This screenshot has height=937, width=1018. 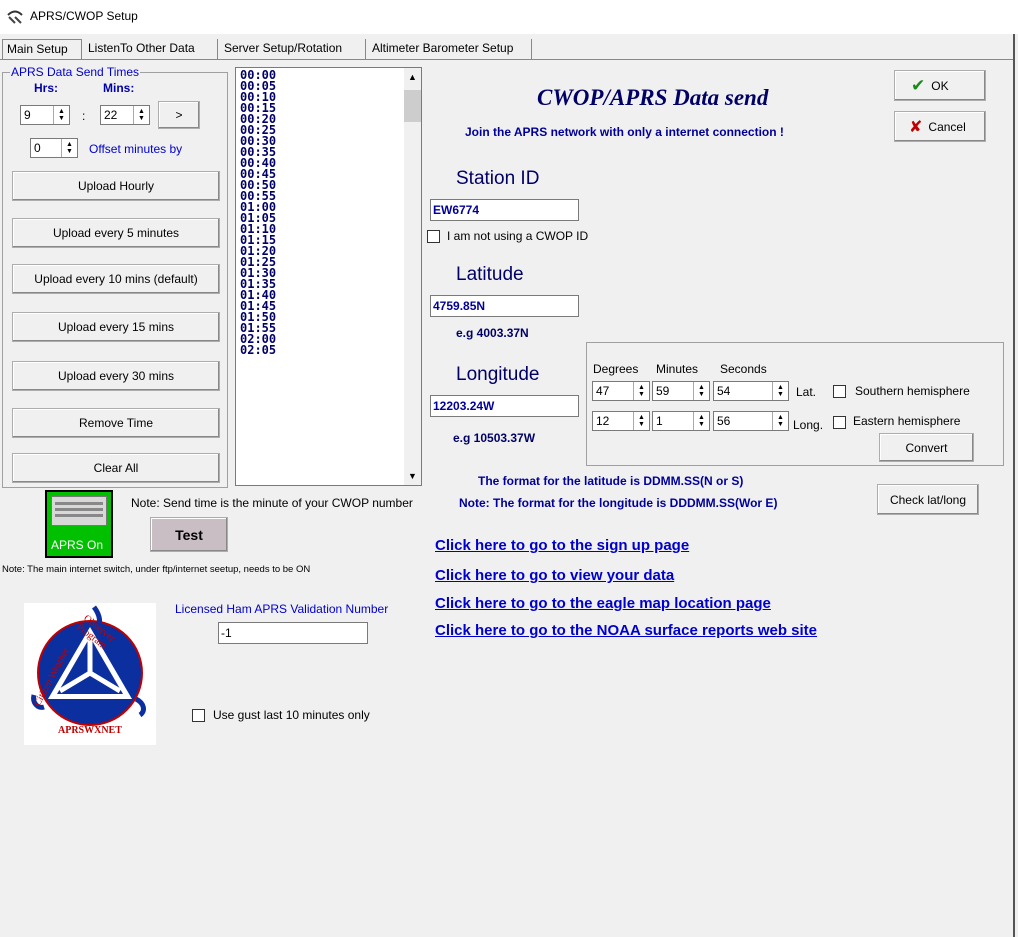 I want to click on mins-spinner: 22 ▲ ▼, so click(x=125, y=115).